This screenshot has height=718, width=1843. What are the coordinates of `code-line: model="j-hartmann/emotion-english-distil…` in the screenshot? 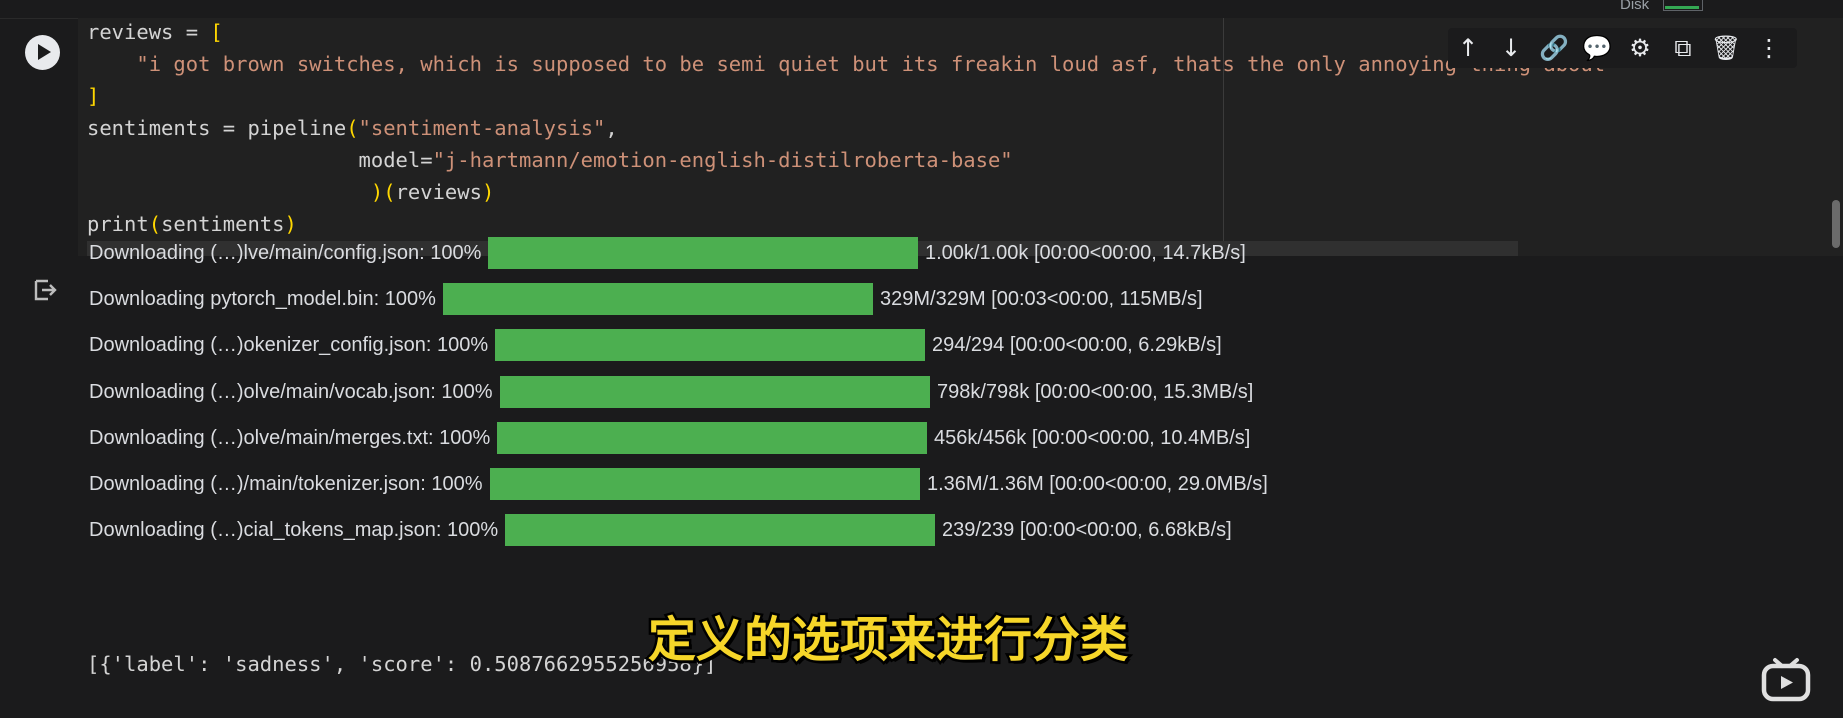 It's located at (846, 160).